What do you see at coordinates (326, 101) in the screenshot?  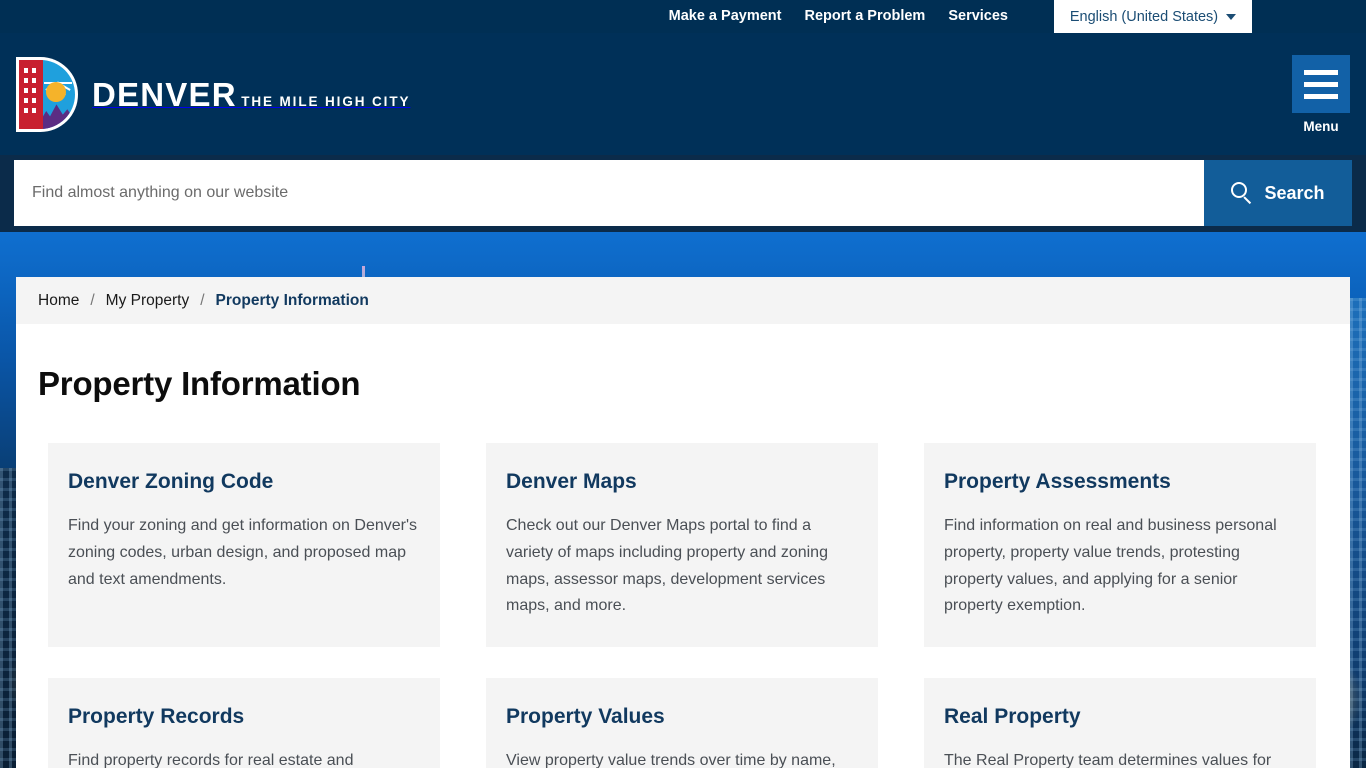 I see `logo-tagline: THE MILE HIGH CITY` at bounding box center [326, 101].